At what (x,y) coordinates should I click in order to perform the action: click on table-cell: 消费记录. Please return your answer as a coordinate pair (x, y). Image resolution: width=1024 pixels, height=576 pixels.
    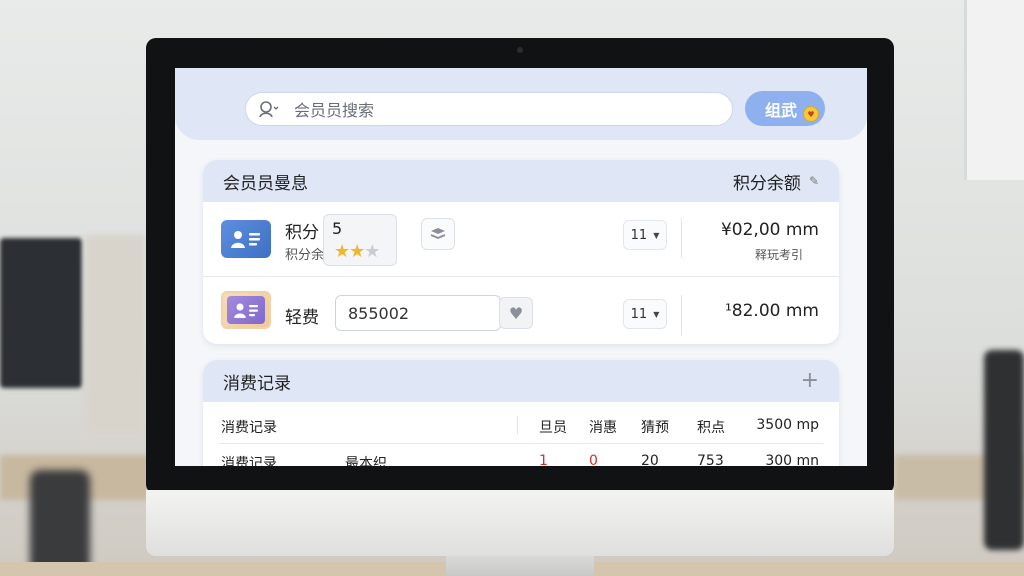
    Looking at the image, I should click on (249, 461).